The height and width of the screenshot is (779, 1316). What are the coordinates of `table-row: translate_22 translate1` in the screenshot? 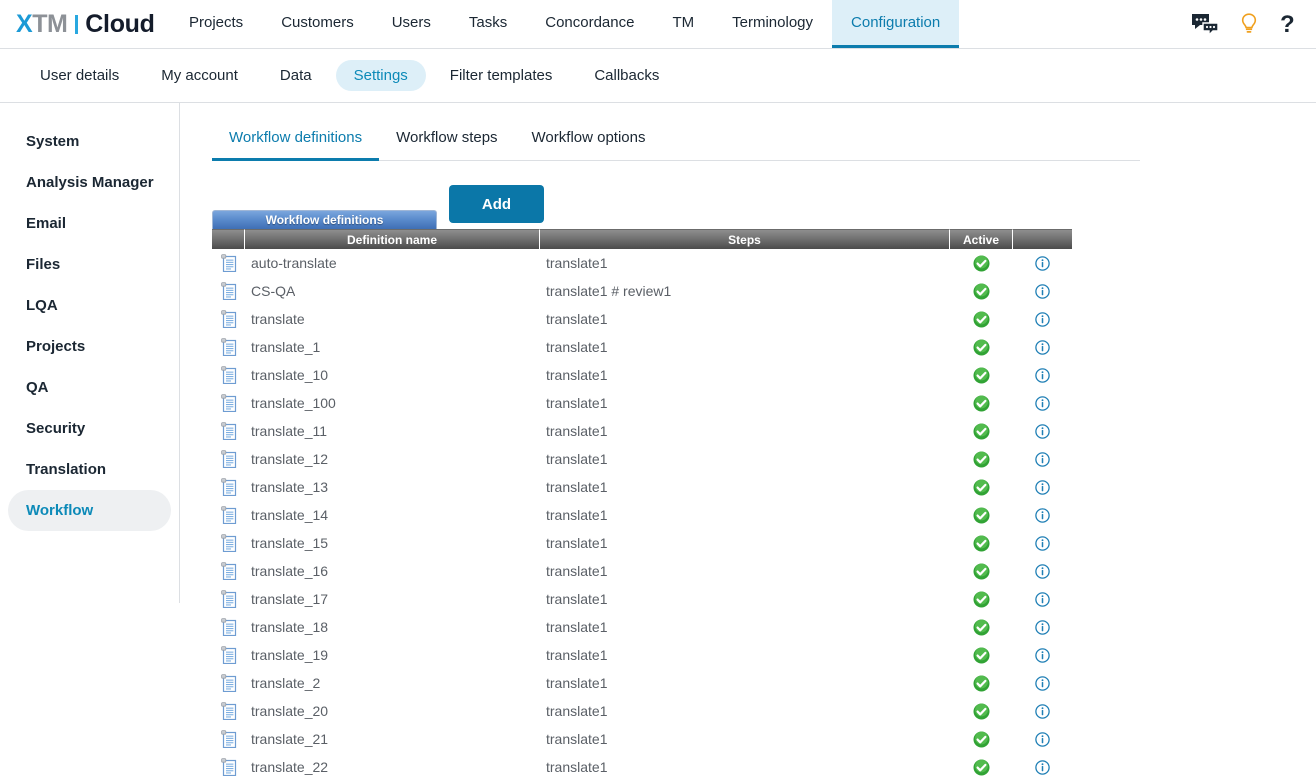 It's located at (642, 766).